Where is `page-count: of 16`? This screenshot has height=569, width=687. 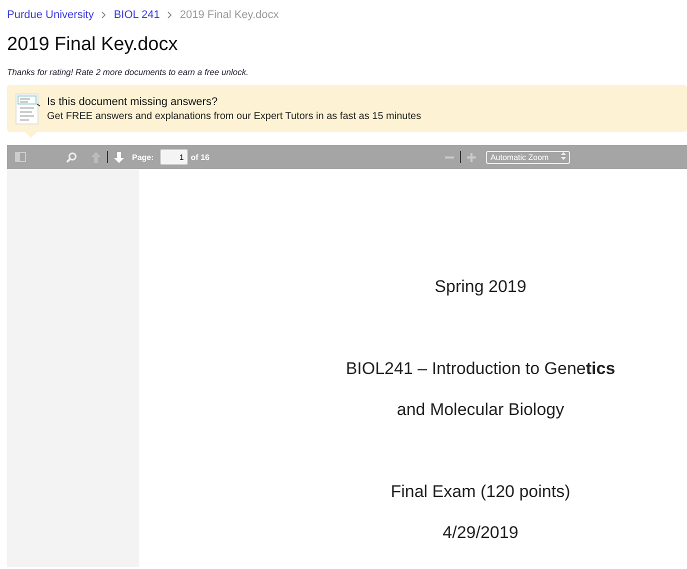
page-count: of 16 is located at coordinates (200, 157).